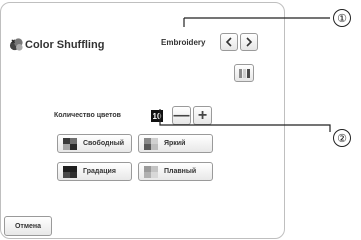  I want to click on callout-1: ①, so click(342, 18).